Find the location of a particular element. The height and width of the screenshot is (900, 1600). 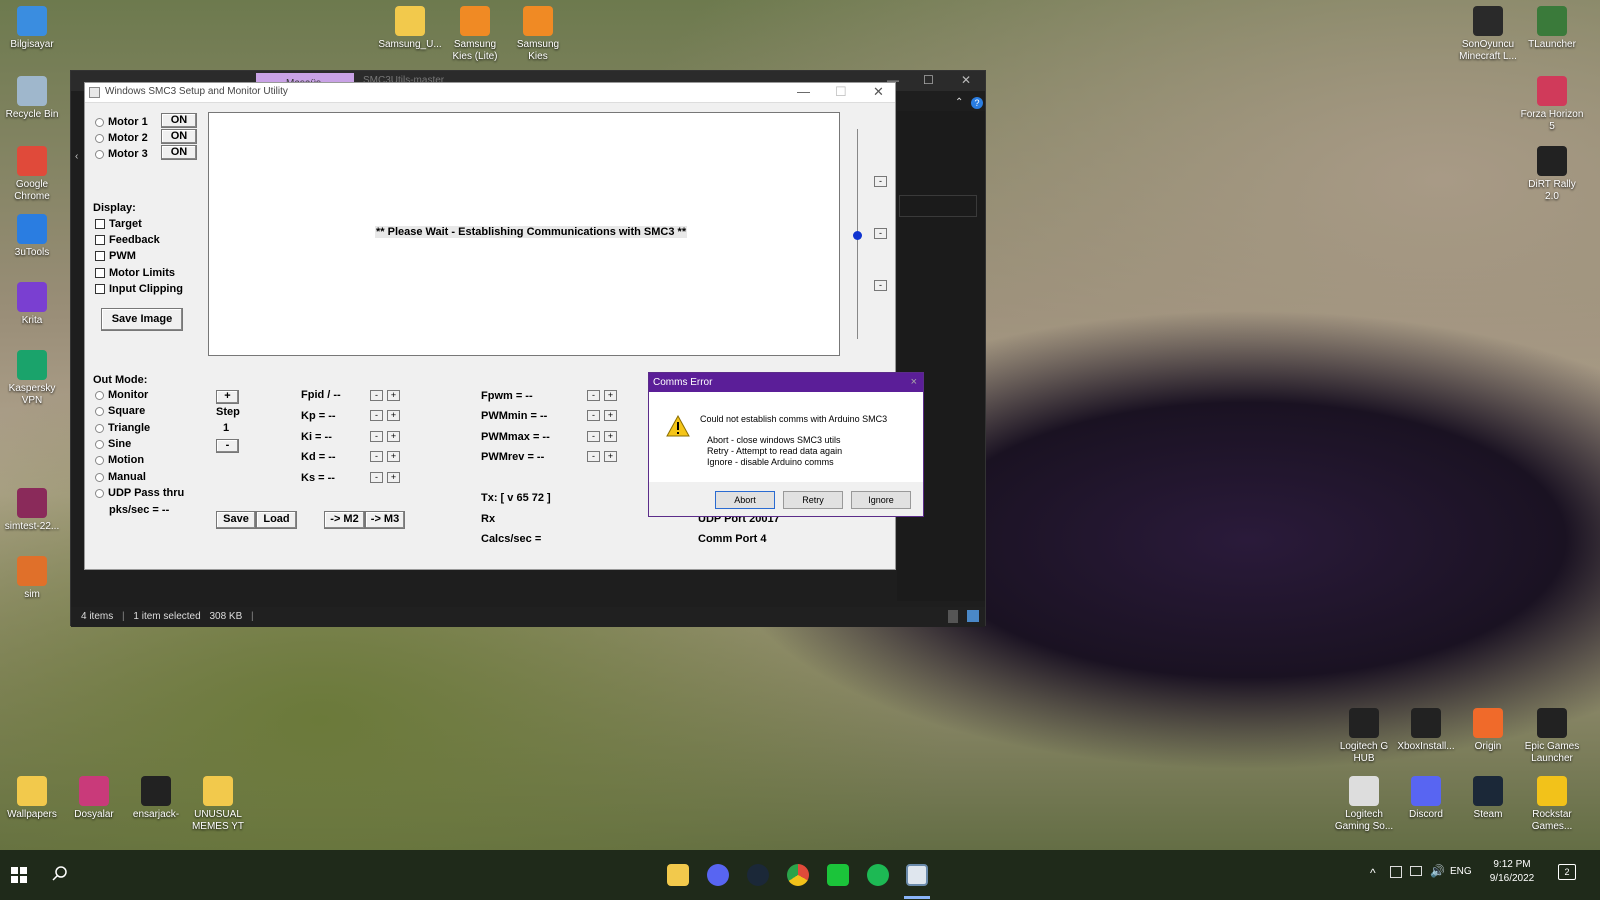

sine-radio is located at coordinates (99, 444).